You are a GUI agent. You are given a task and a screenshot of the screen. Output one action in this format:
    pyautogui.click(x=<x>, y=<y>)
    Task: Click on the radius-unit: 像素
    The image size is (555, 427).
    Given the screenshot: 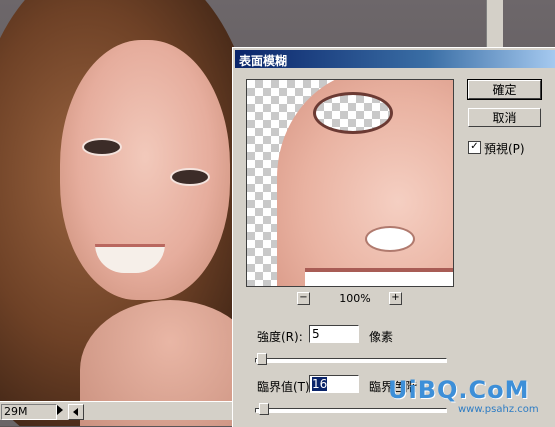 What is the action you would take?
    pyautogui.click(x=381, y=337)
    